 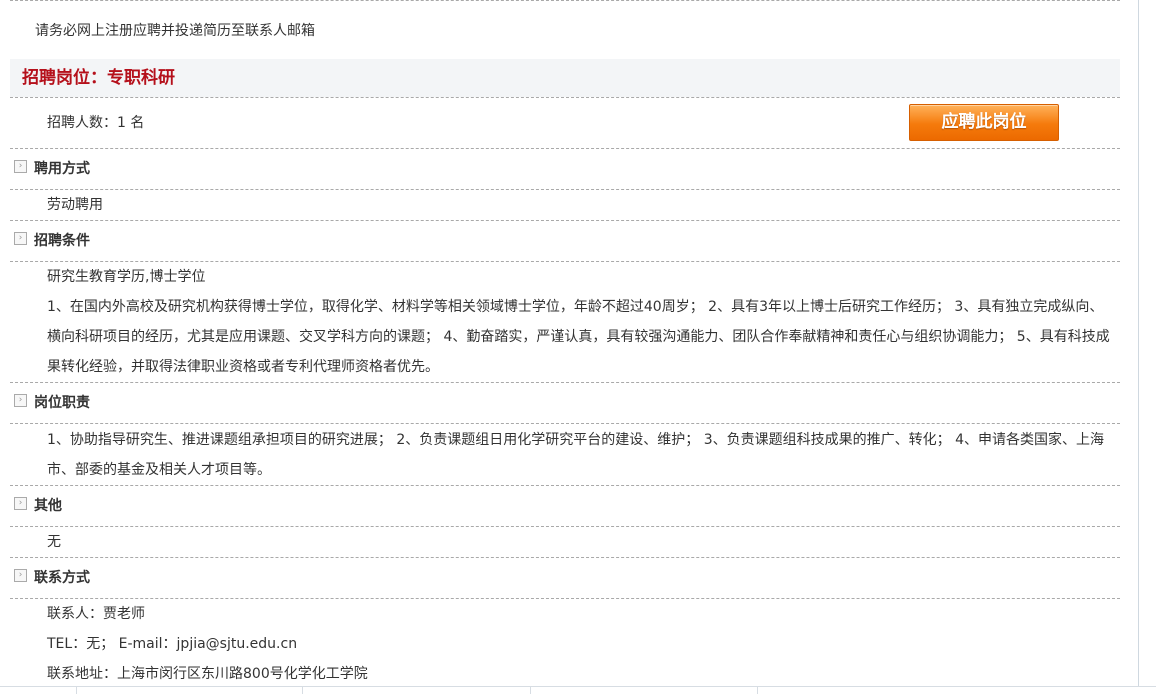 I want to click on headcount-row: 招聘人数：1 名 应聘此岗位, so click(x=565, y=123).